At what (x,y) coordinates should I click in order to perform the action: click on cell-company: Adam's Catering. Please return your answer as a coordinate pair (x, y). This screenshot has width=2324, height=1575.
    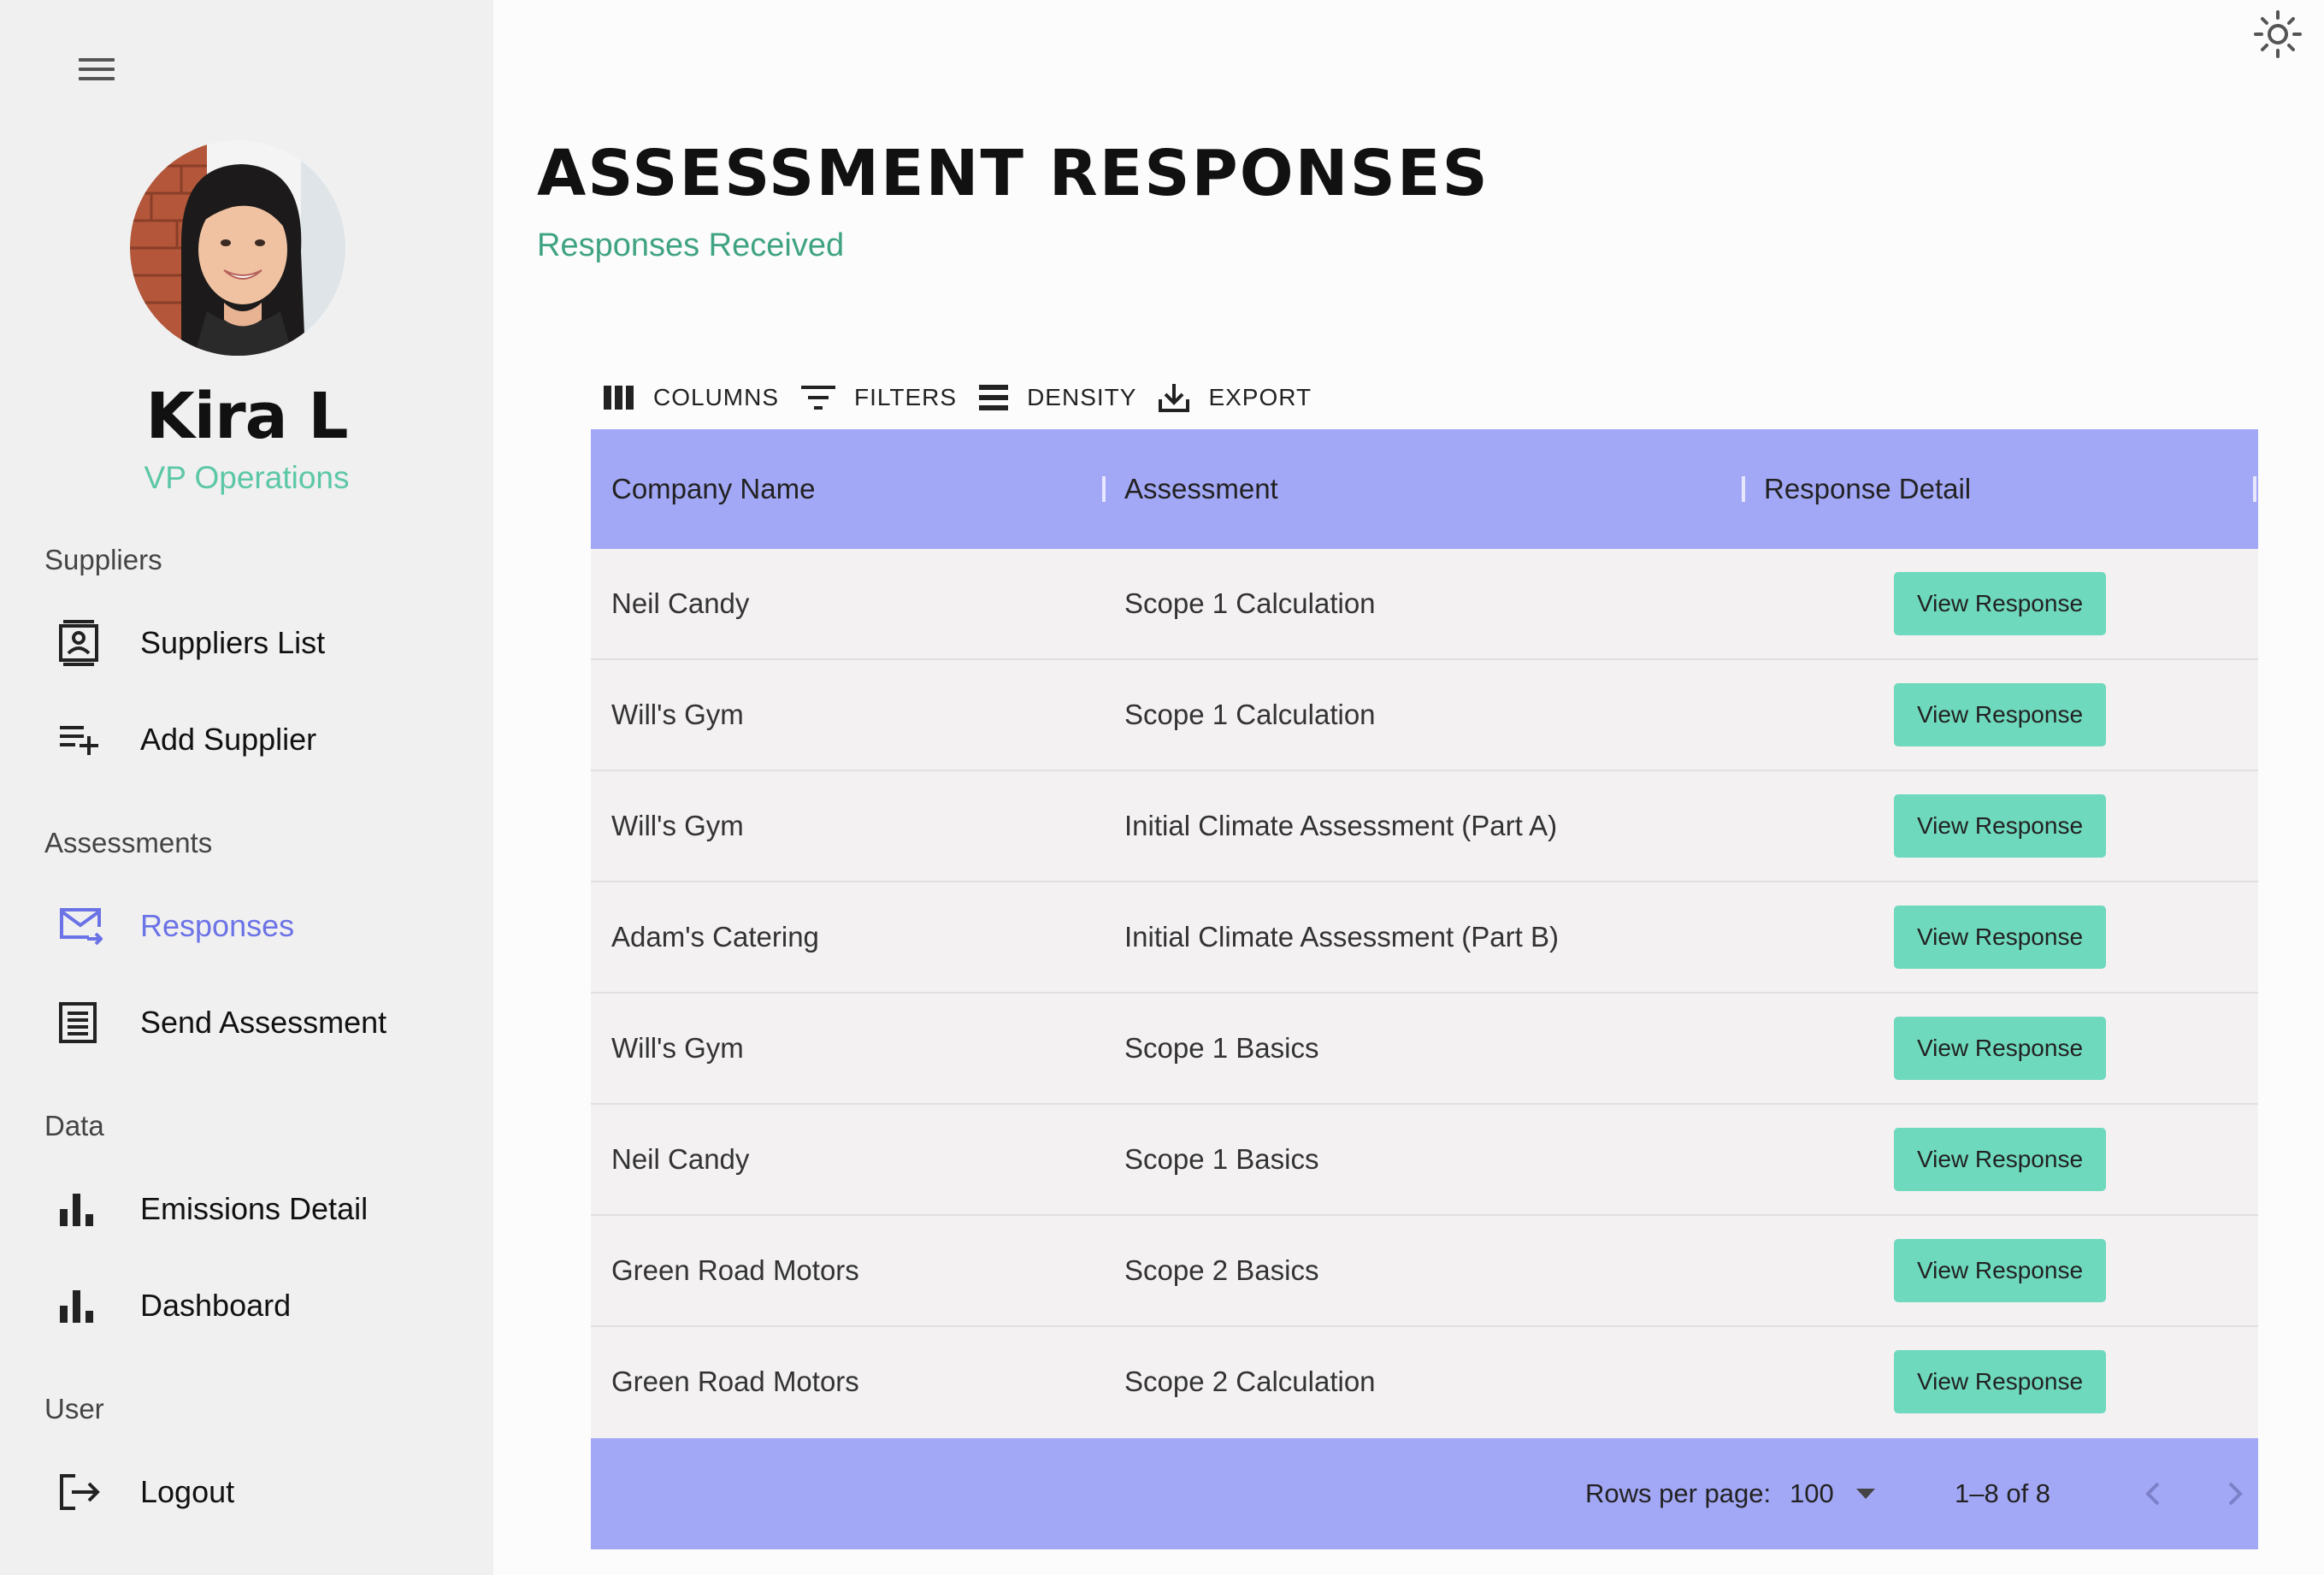
    Looking at the image, I should click on (715, 937).